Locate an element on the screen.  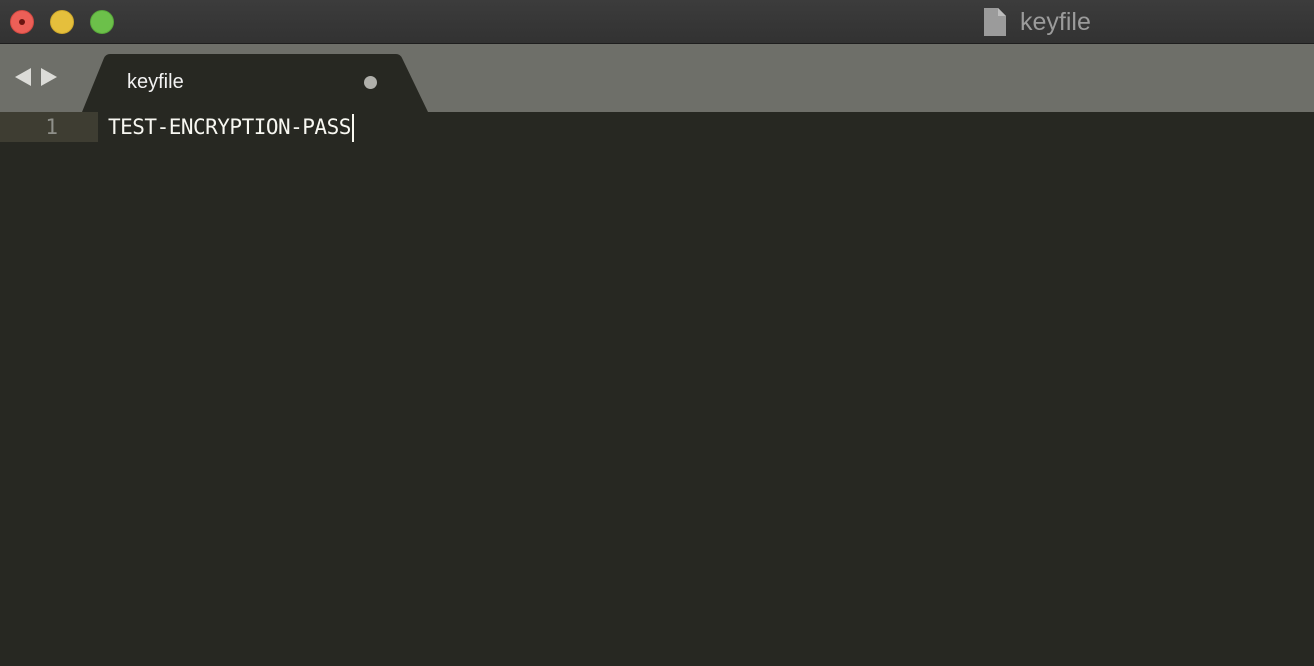
tab-label: keyfile is located at coordinates (155, 82).